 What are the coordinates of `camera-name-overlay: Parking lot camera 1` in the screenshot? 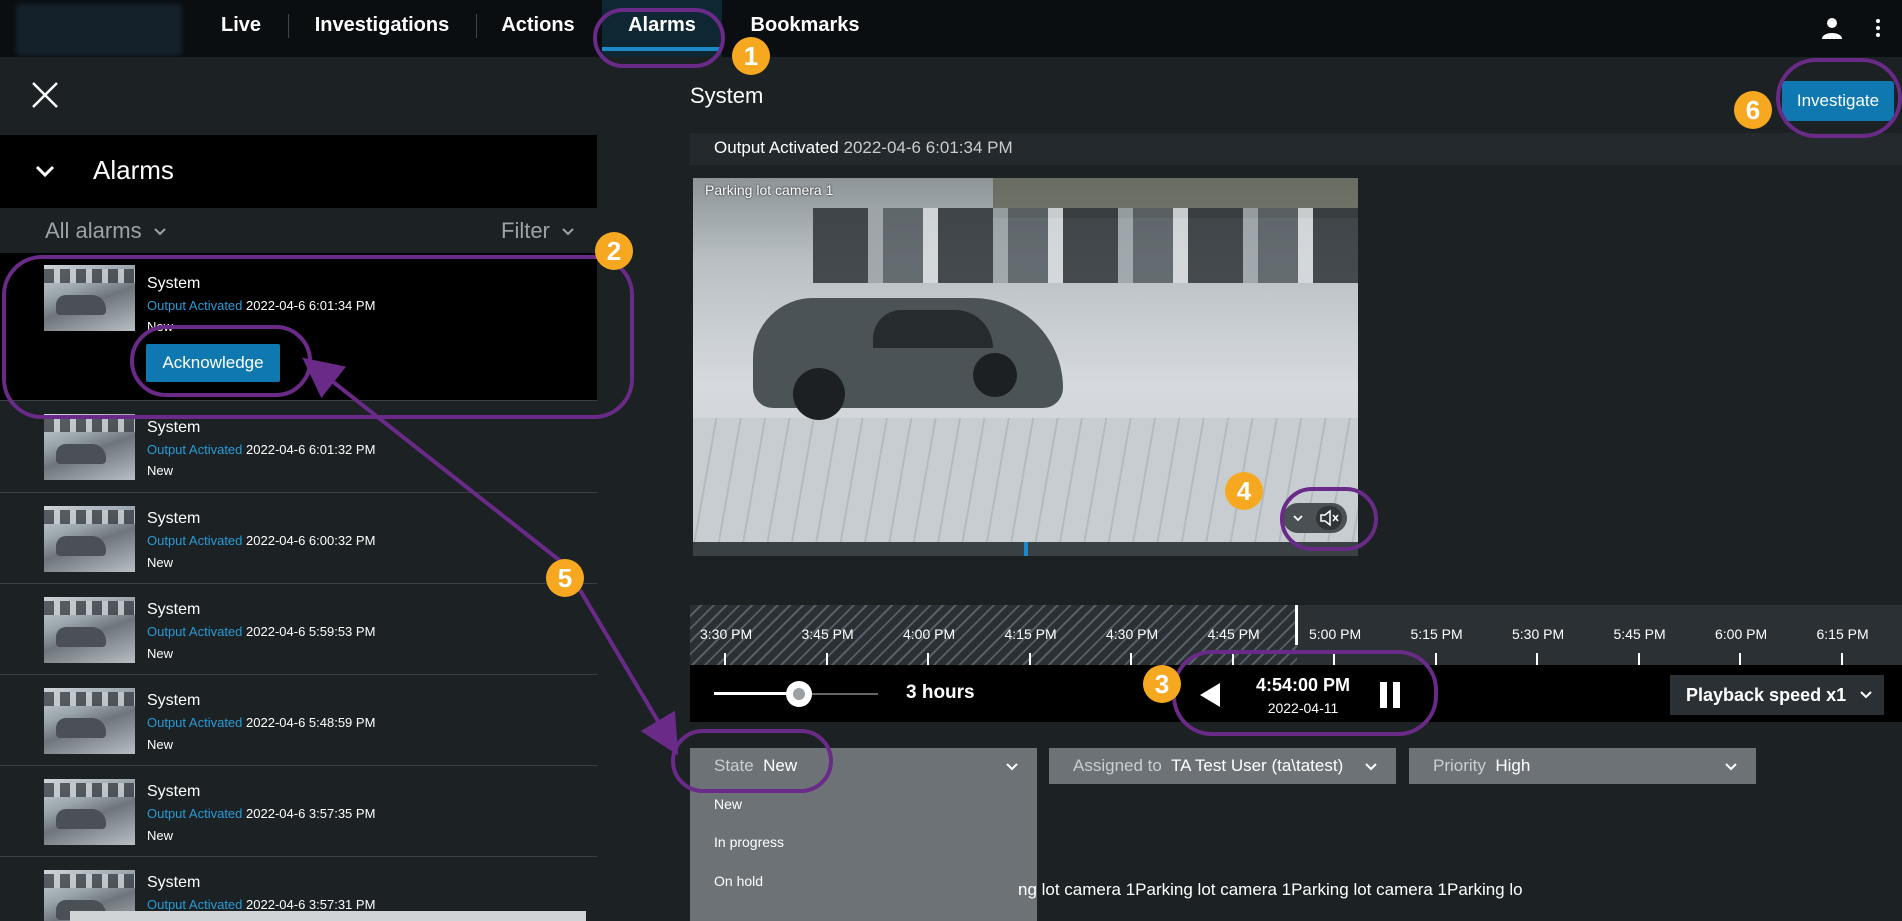 It's located at (769, 190).